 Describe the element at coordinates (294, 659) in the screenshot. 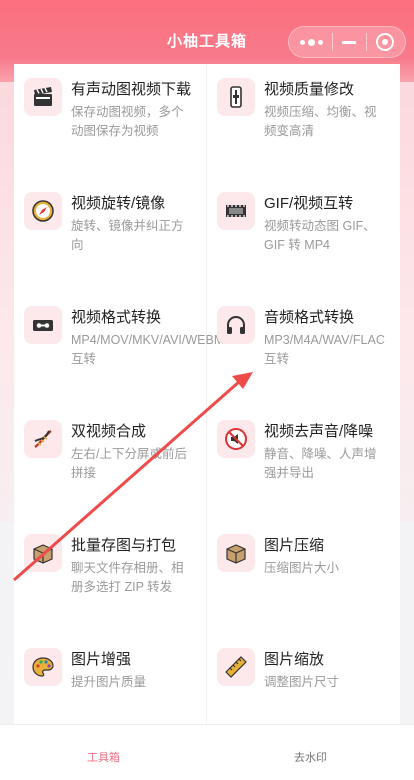

I see `tool-title: 图片缩放` at that location.